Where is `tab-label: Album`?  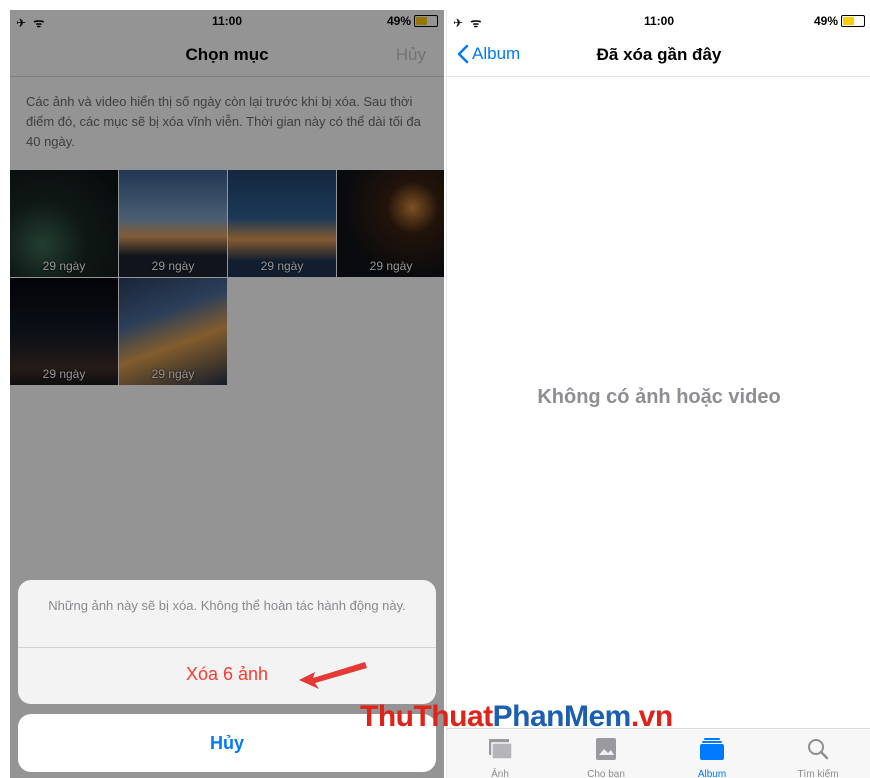 tab-label: Album is located at coordinates (712, 773).